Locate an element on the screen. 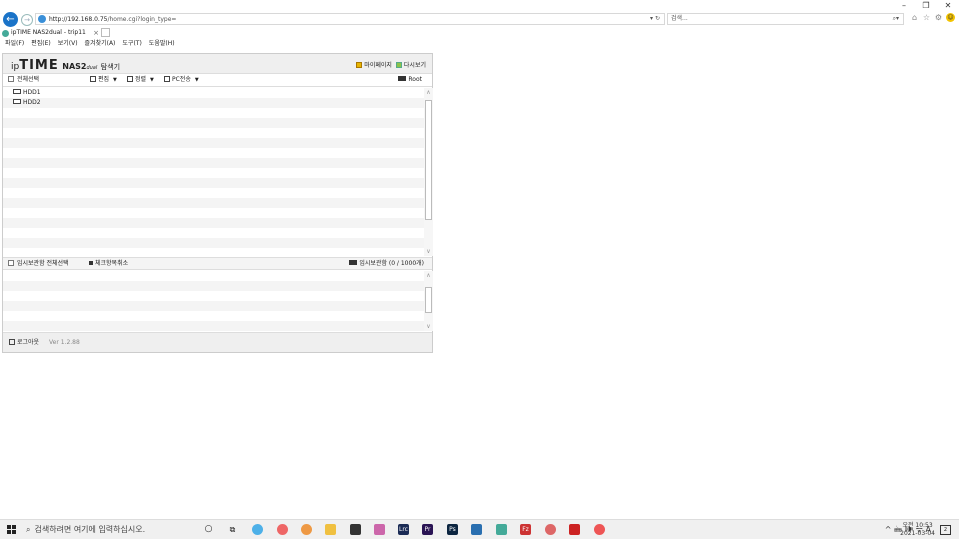 The width and height of the screenshot is (959, 540). sort-icon is located at coordinates (130, 79).